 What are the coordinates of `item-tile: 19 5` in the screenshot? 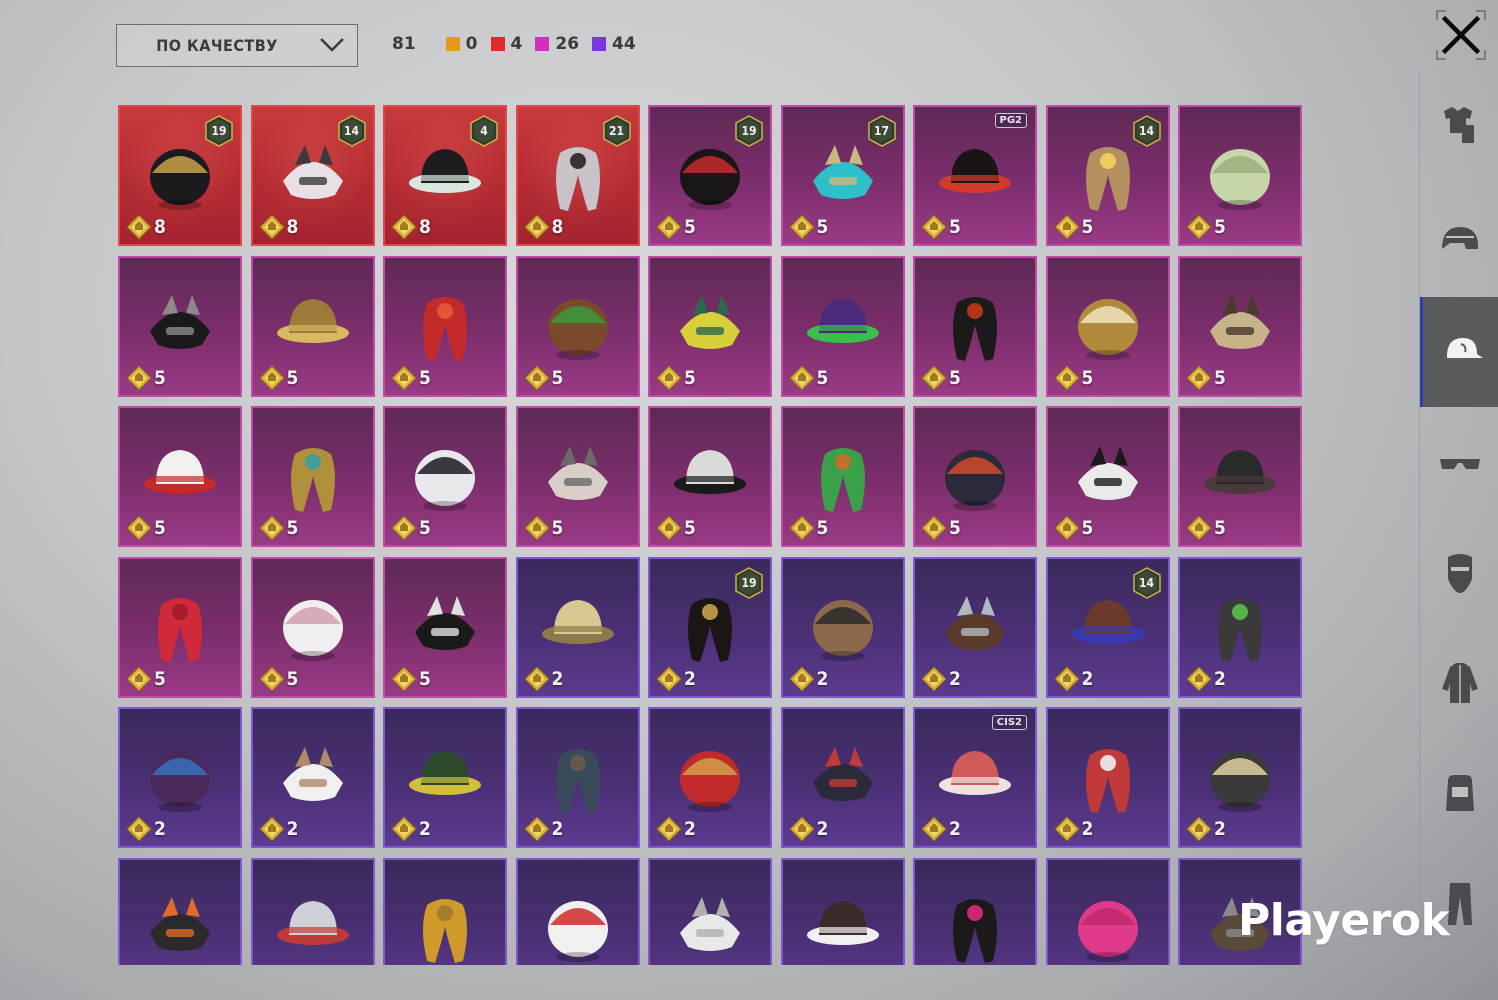 It's located at (710, 175).